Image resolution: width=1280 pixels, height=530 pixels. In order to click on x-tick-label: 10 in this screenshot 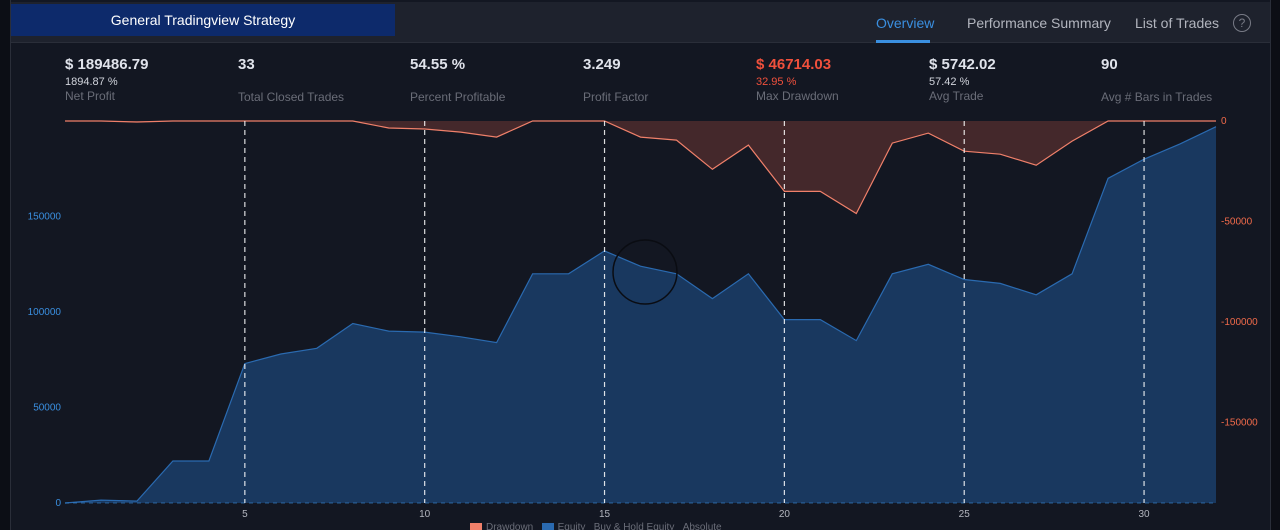, I will do `click(425, 514)`.